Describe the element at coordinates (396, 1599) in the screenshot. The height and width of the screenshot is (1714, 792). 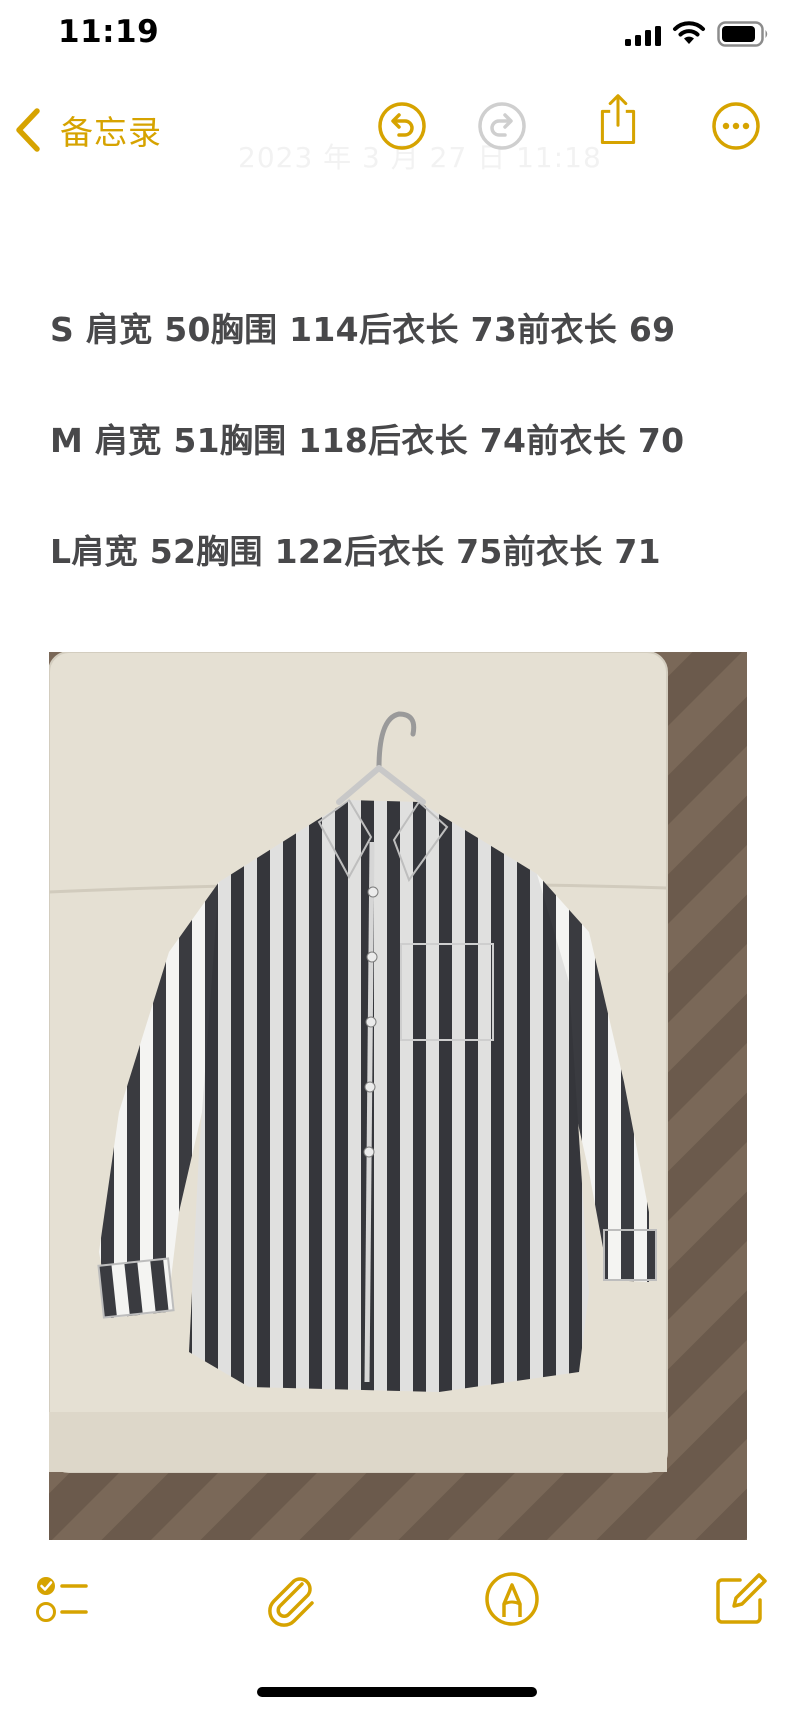
I see `bottom-toolbar` at that location.